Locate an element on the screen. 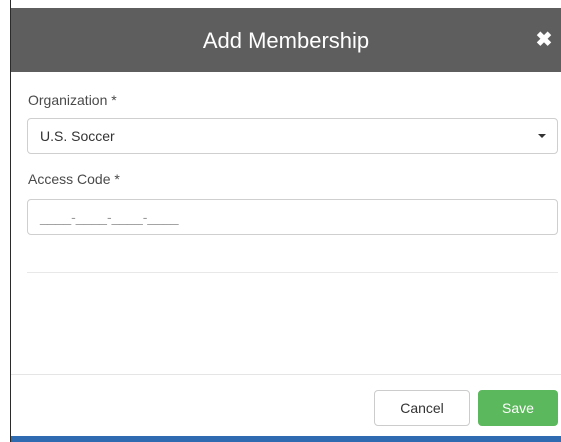 Image resolution: width=561 pixels, height=442 pixels. access-code-mask: ____-____-____-____ is located at coordinates (109, 217).